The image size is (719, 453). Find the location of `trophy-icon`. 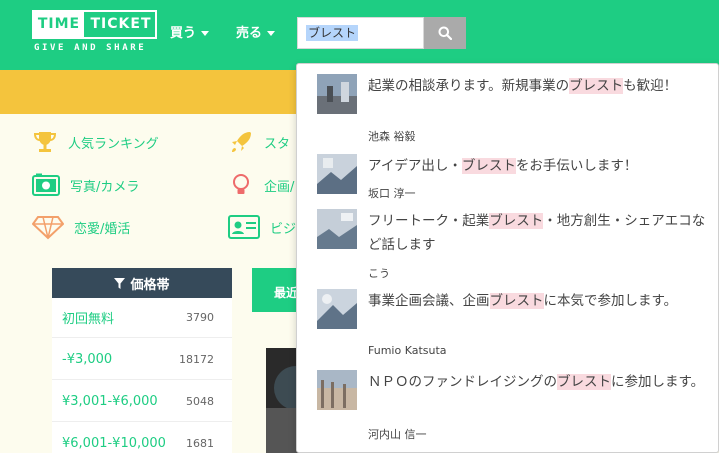

trophy-icon is located at coordinates (45, 142).